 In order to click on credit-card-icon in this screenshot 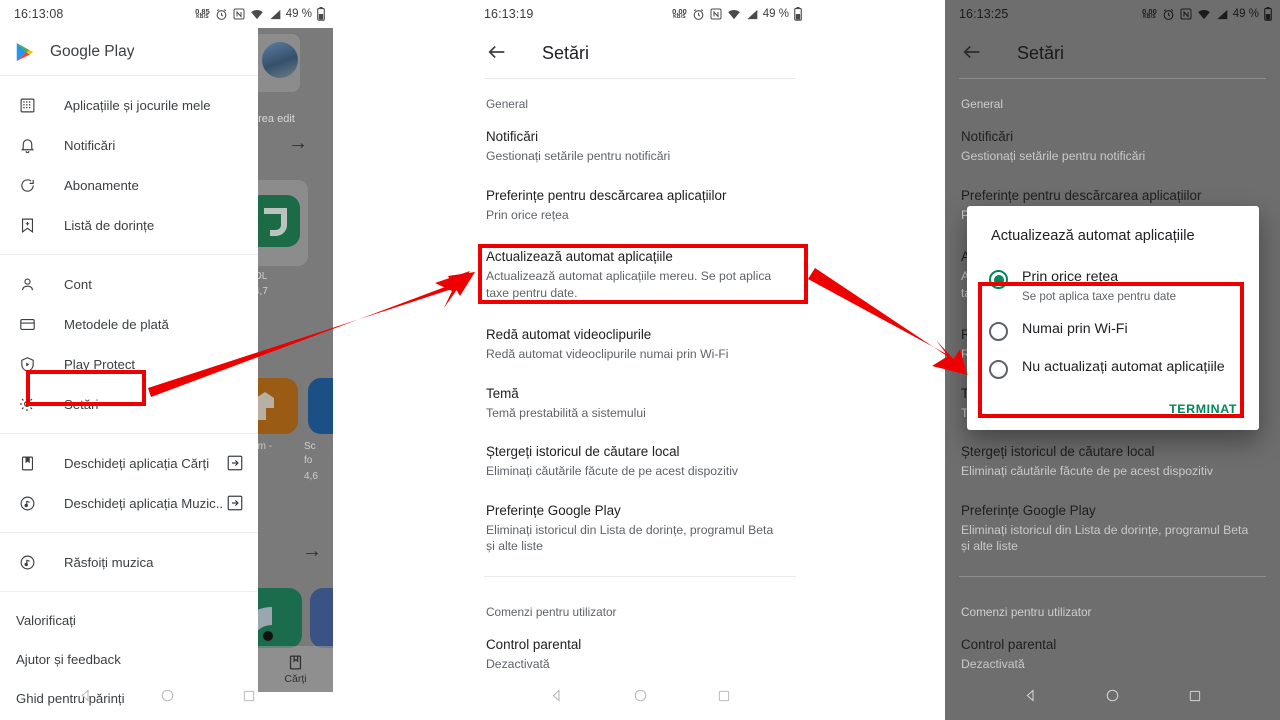, I will do `click(27, 324)`.